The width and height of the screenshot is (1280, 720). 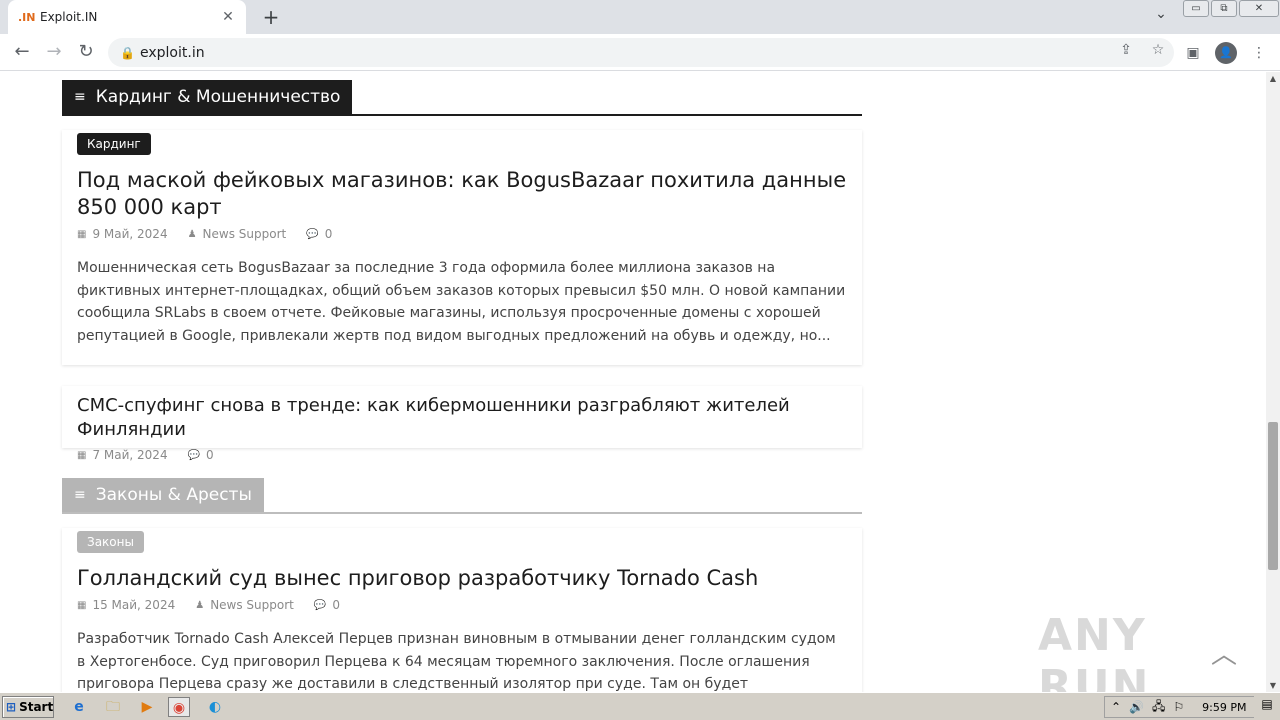 What do you see at coordinates (133, 605) in the screenshot?
I see `article-date: 15 Май, 2024` at bounding box center [133, 605].